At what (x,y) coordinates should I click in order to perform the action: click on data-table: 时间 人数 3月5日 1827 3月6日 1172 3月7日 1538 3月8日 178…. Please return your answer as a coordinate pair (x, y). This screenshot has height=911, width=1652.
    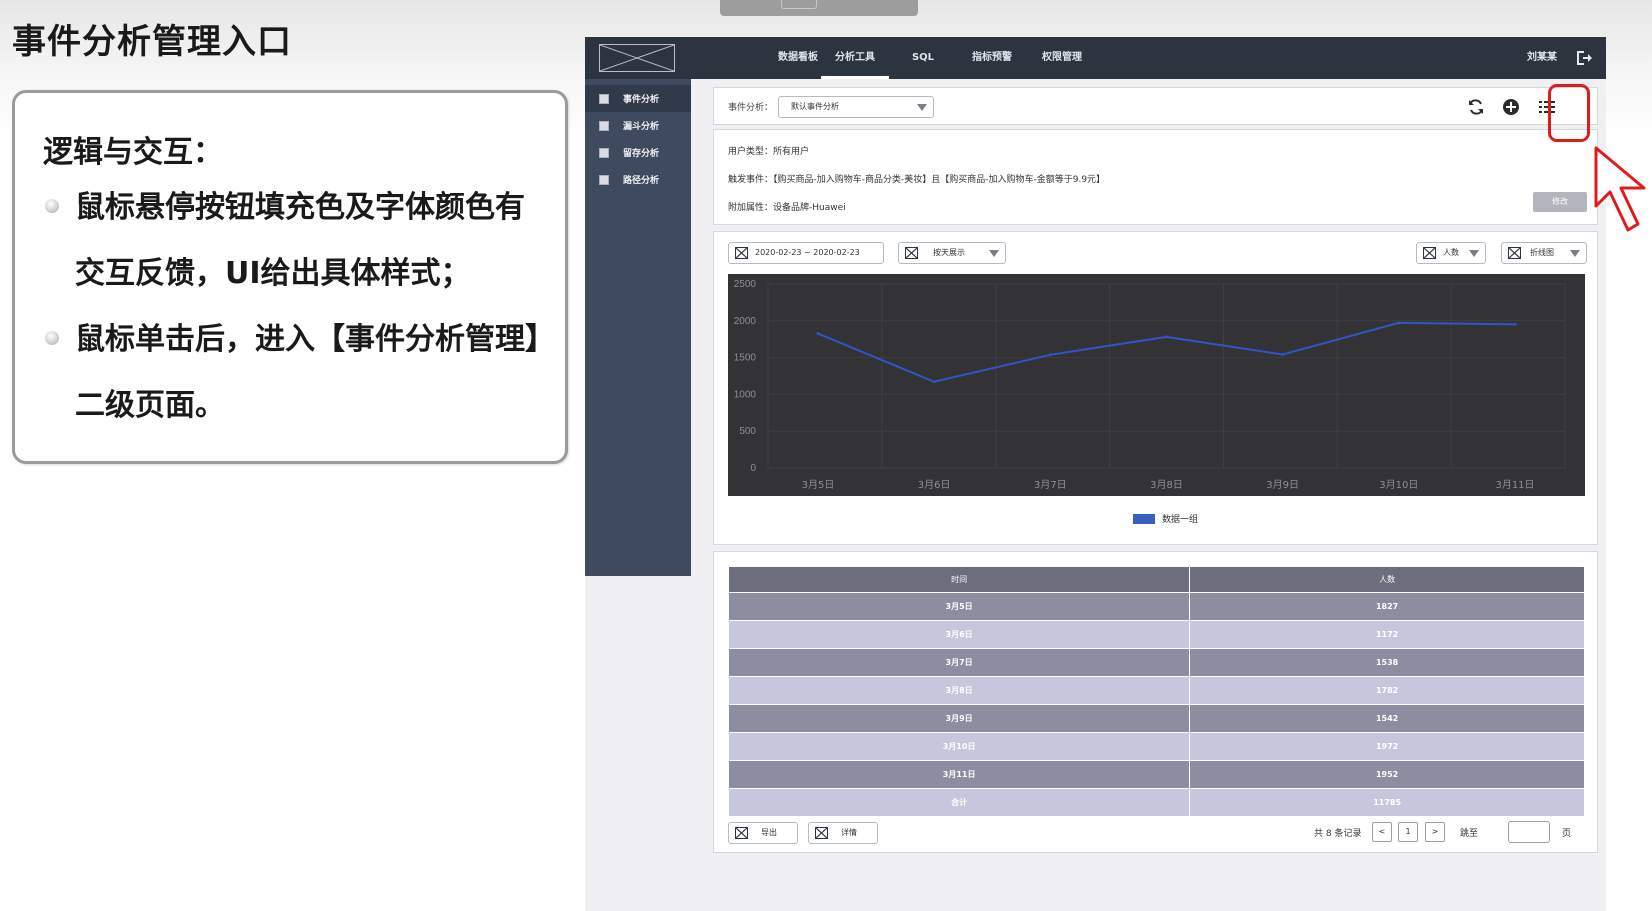
    Looking at the image, I should click on (1156, 691).